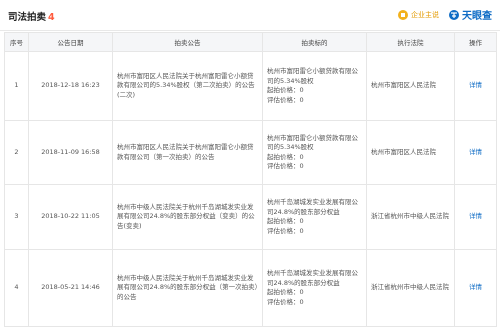 The image size is (500, 327). What do you see at coordinates (16, 217) in the screenshot?
I see `row-index: 3` at bounding box center [16, 217].